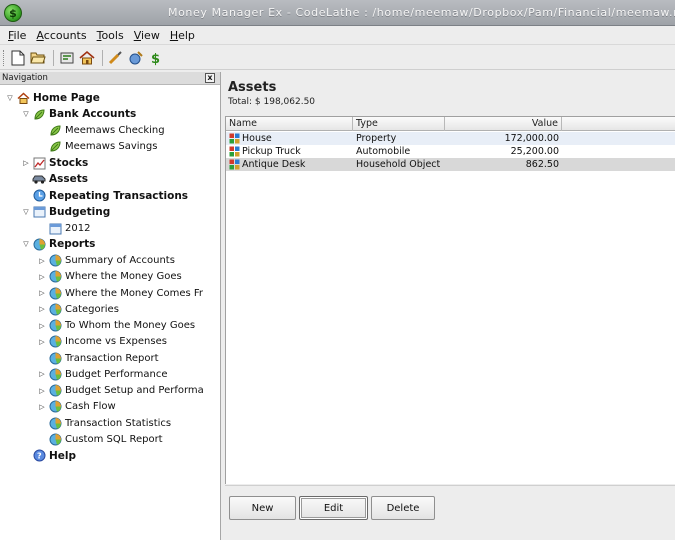 Image resolution: width=675 pixels, height=540 pixels. I want to click on cell-type: Automobile, so click(383, 151).